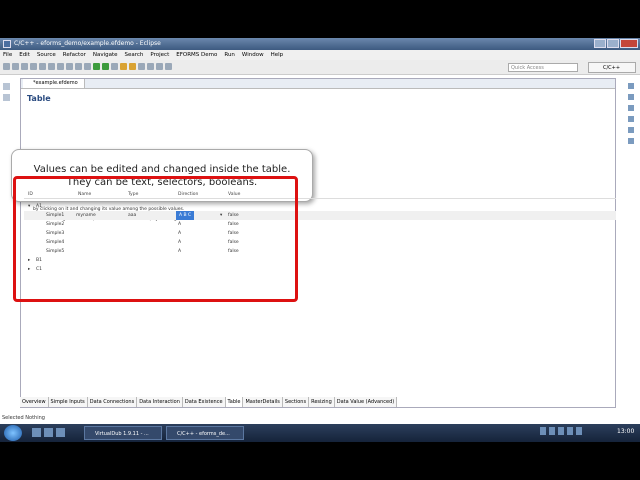  I want to click on search-icon, so click(141, 66).